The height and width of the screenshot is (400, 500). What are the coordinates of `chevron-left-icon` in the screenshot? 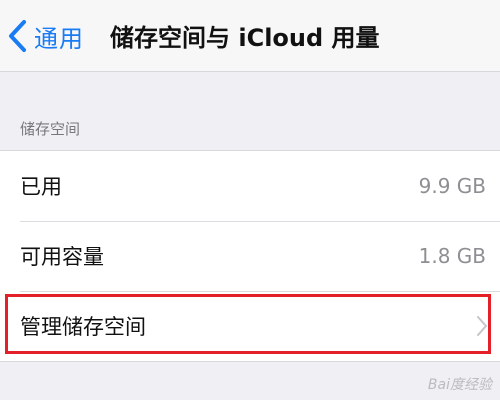 It's located at (17, 36).